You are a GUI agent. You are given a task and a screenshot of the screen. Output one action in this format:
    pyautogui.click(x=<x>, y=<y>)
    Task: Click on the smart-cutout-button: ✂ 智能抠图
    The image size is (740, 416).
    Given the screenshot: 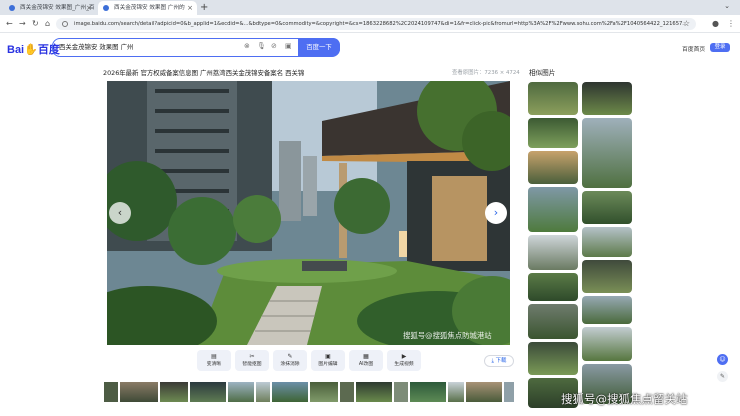 What is the action you would take?
    pyautogui.click(x=252, y=360)
    